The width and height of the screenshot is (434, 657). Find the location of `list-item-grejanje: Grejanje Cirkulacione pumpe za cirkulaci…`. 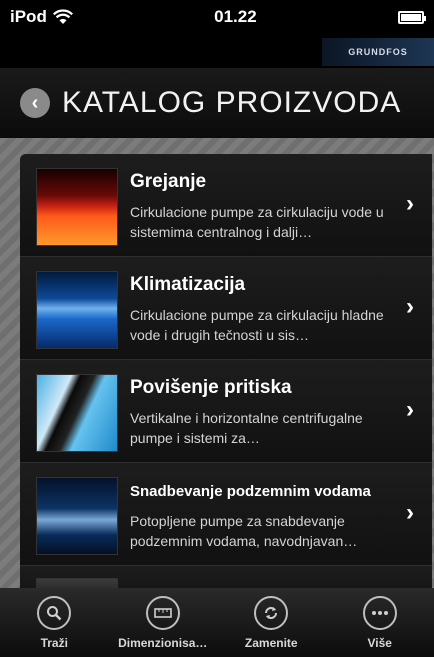

list-item-grejanje: Grejanje Cirkulacione pumpe za cirkulaci… is located at coordinates (226, 205).